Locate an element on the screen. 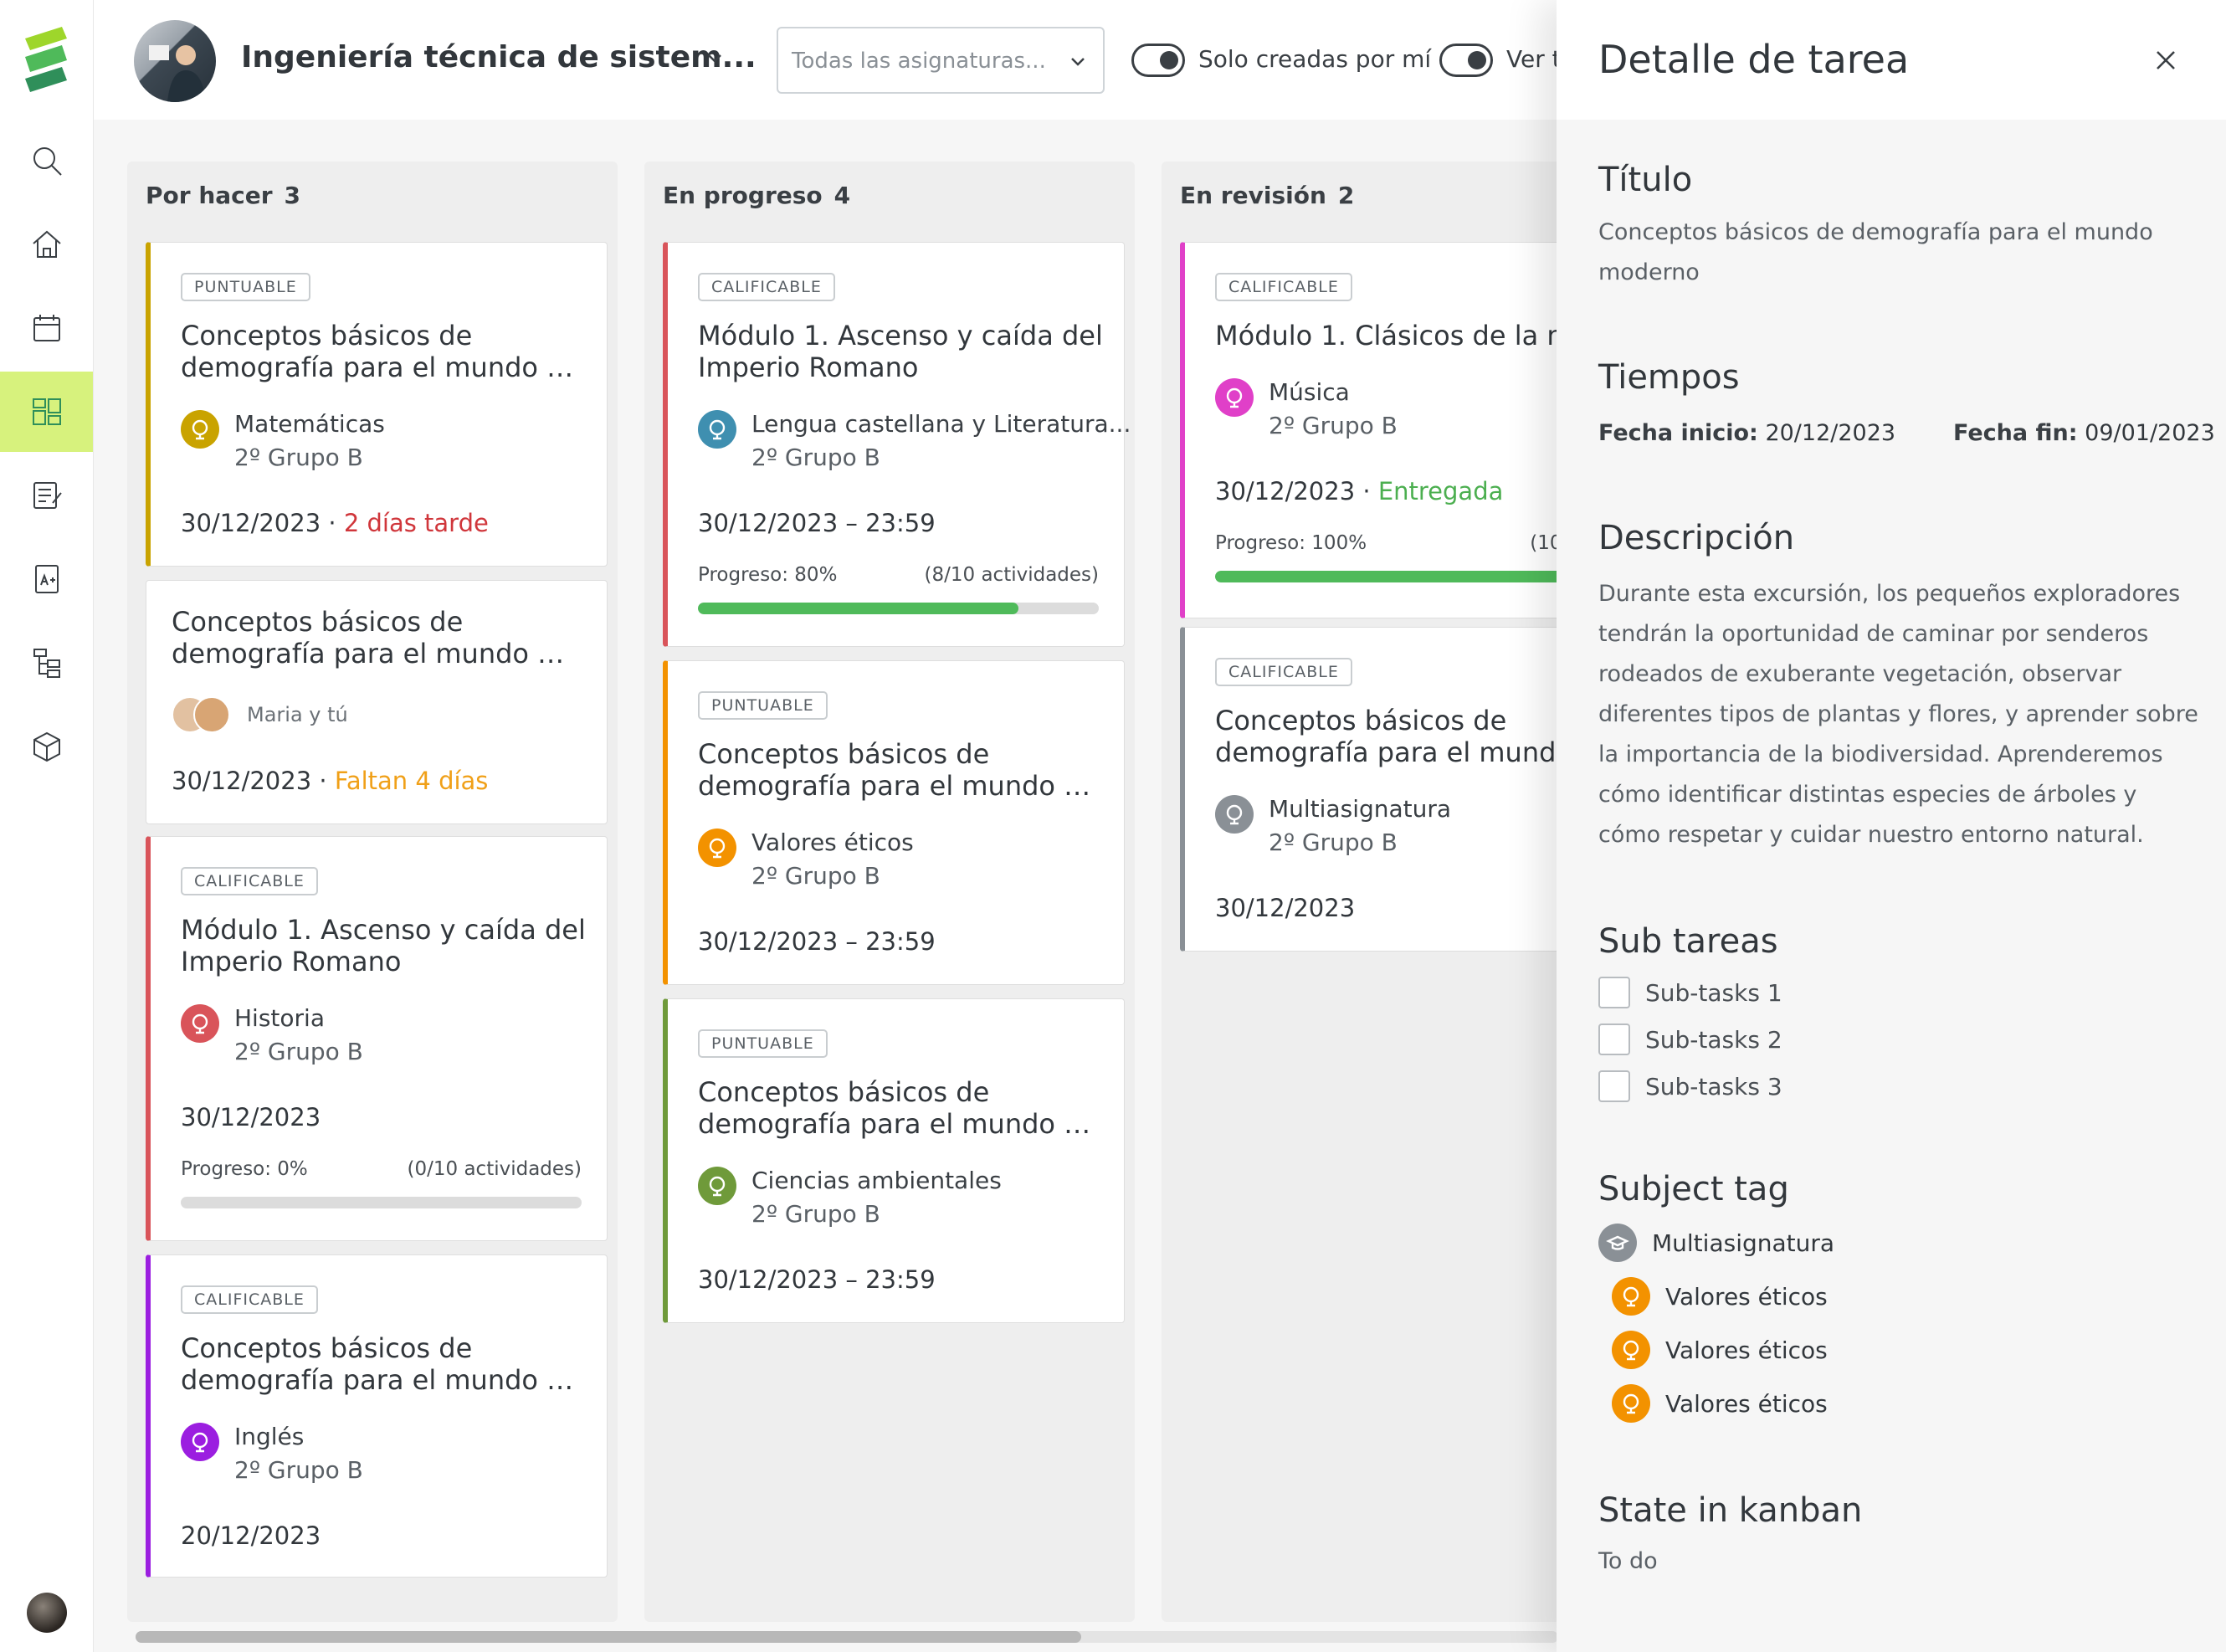 This screenshot has height=1652, width=2226. card-subject: Ciencias ambientales is located at coordinates (877, 1180).